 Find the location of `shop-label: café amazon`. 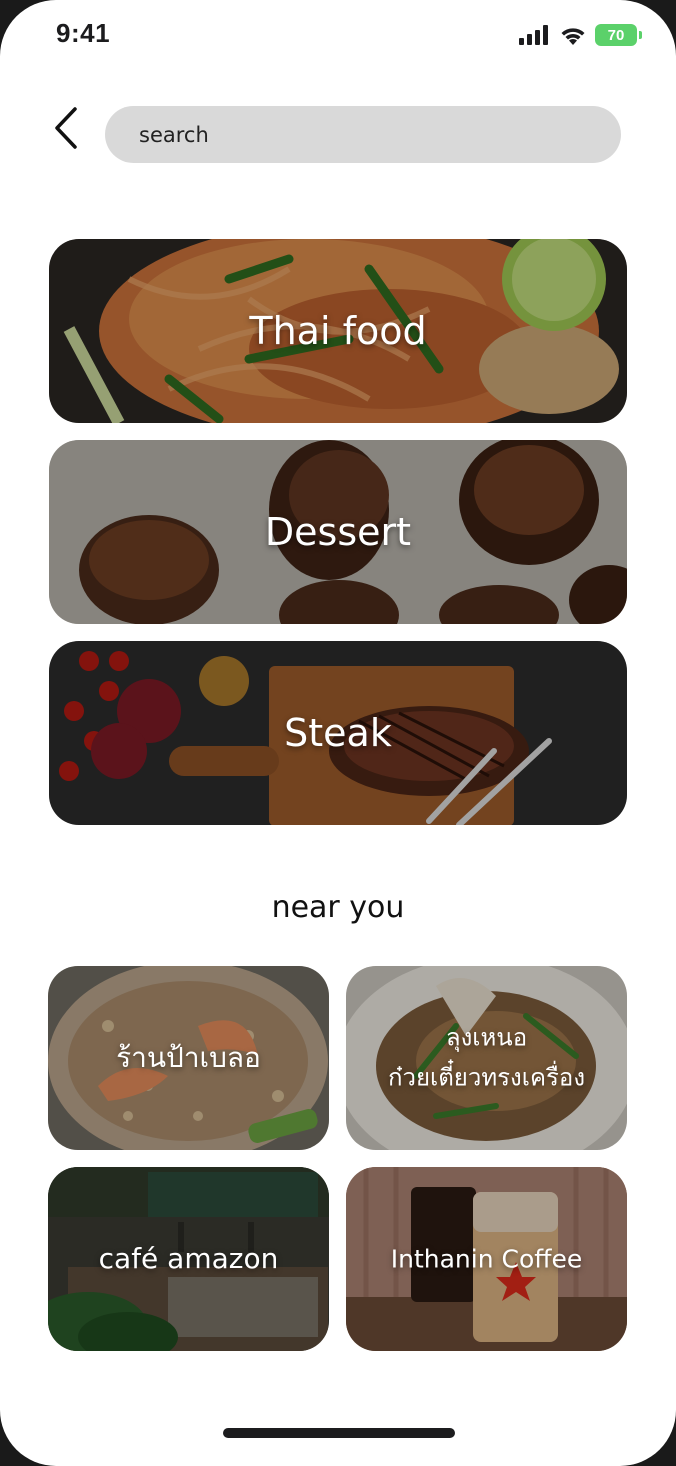

shop-label: café amazon is located at coordinates (188, 1258).